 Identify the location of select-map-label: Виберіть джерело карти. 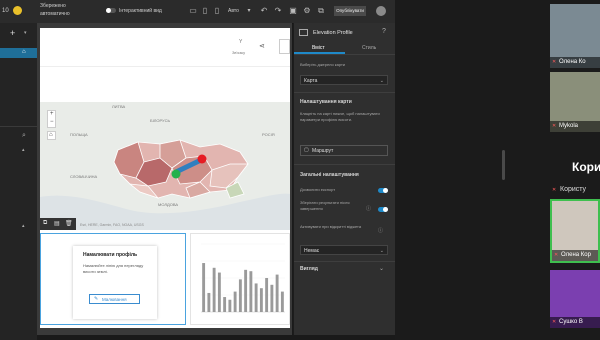
(323, 64).